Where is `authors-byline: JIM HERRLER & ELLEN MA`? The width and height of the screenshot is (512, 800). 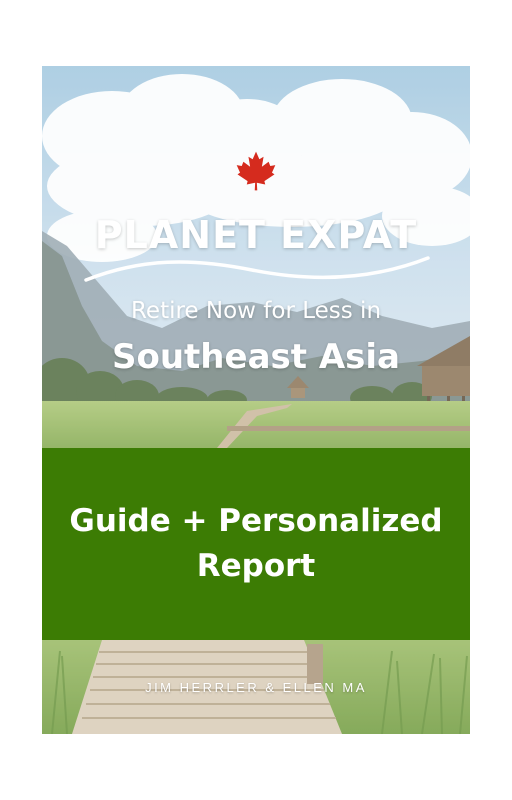
authors-byline: JIM HERRLER & ELLEN MA is located at coordinates (256, 687).